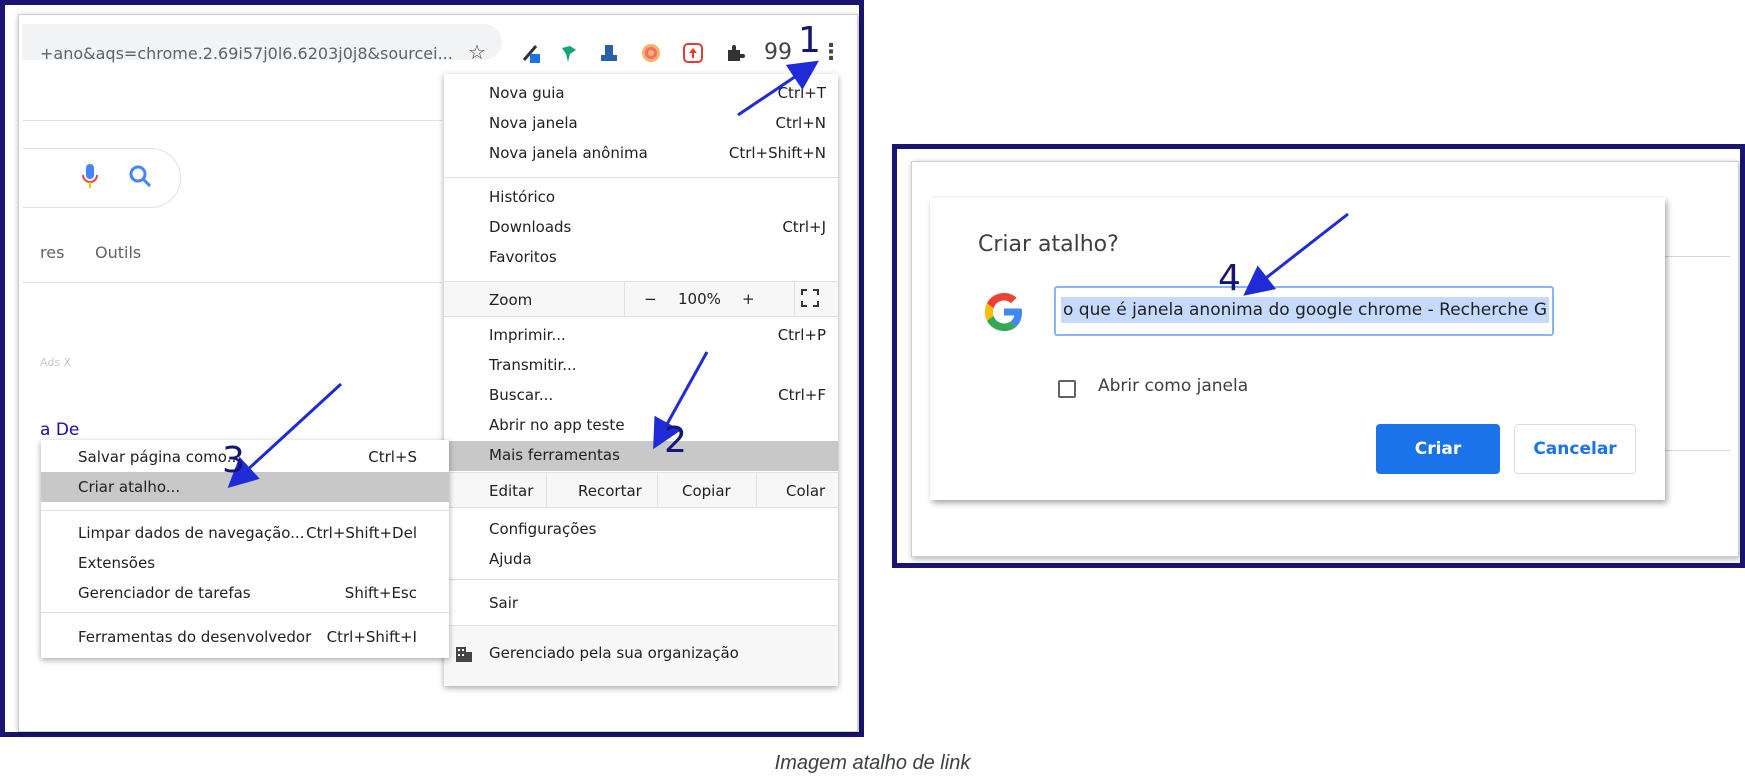  Describe the element at coordinates (233, 460) in the screenshot. I see `step-number-3: 3` at that location.